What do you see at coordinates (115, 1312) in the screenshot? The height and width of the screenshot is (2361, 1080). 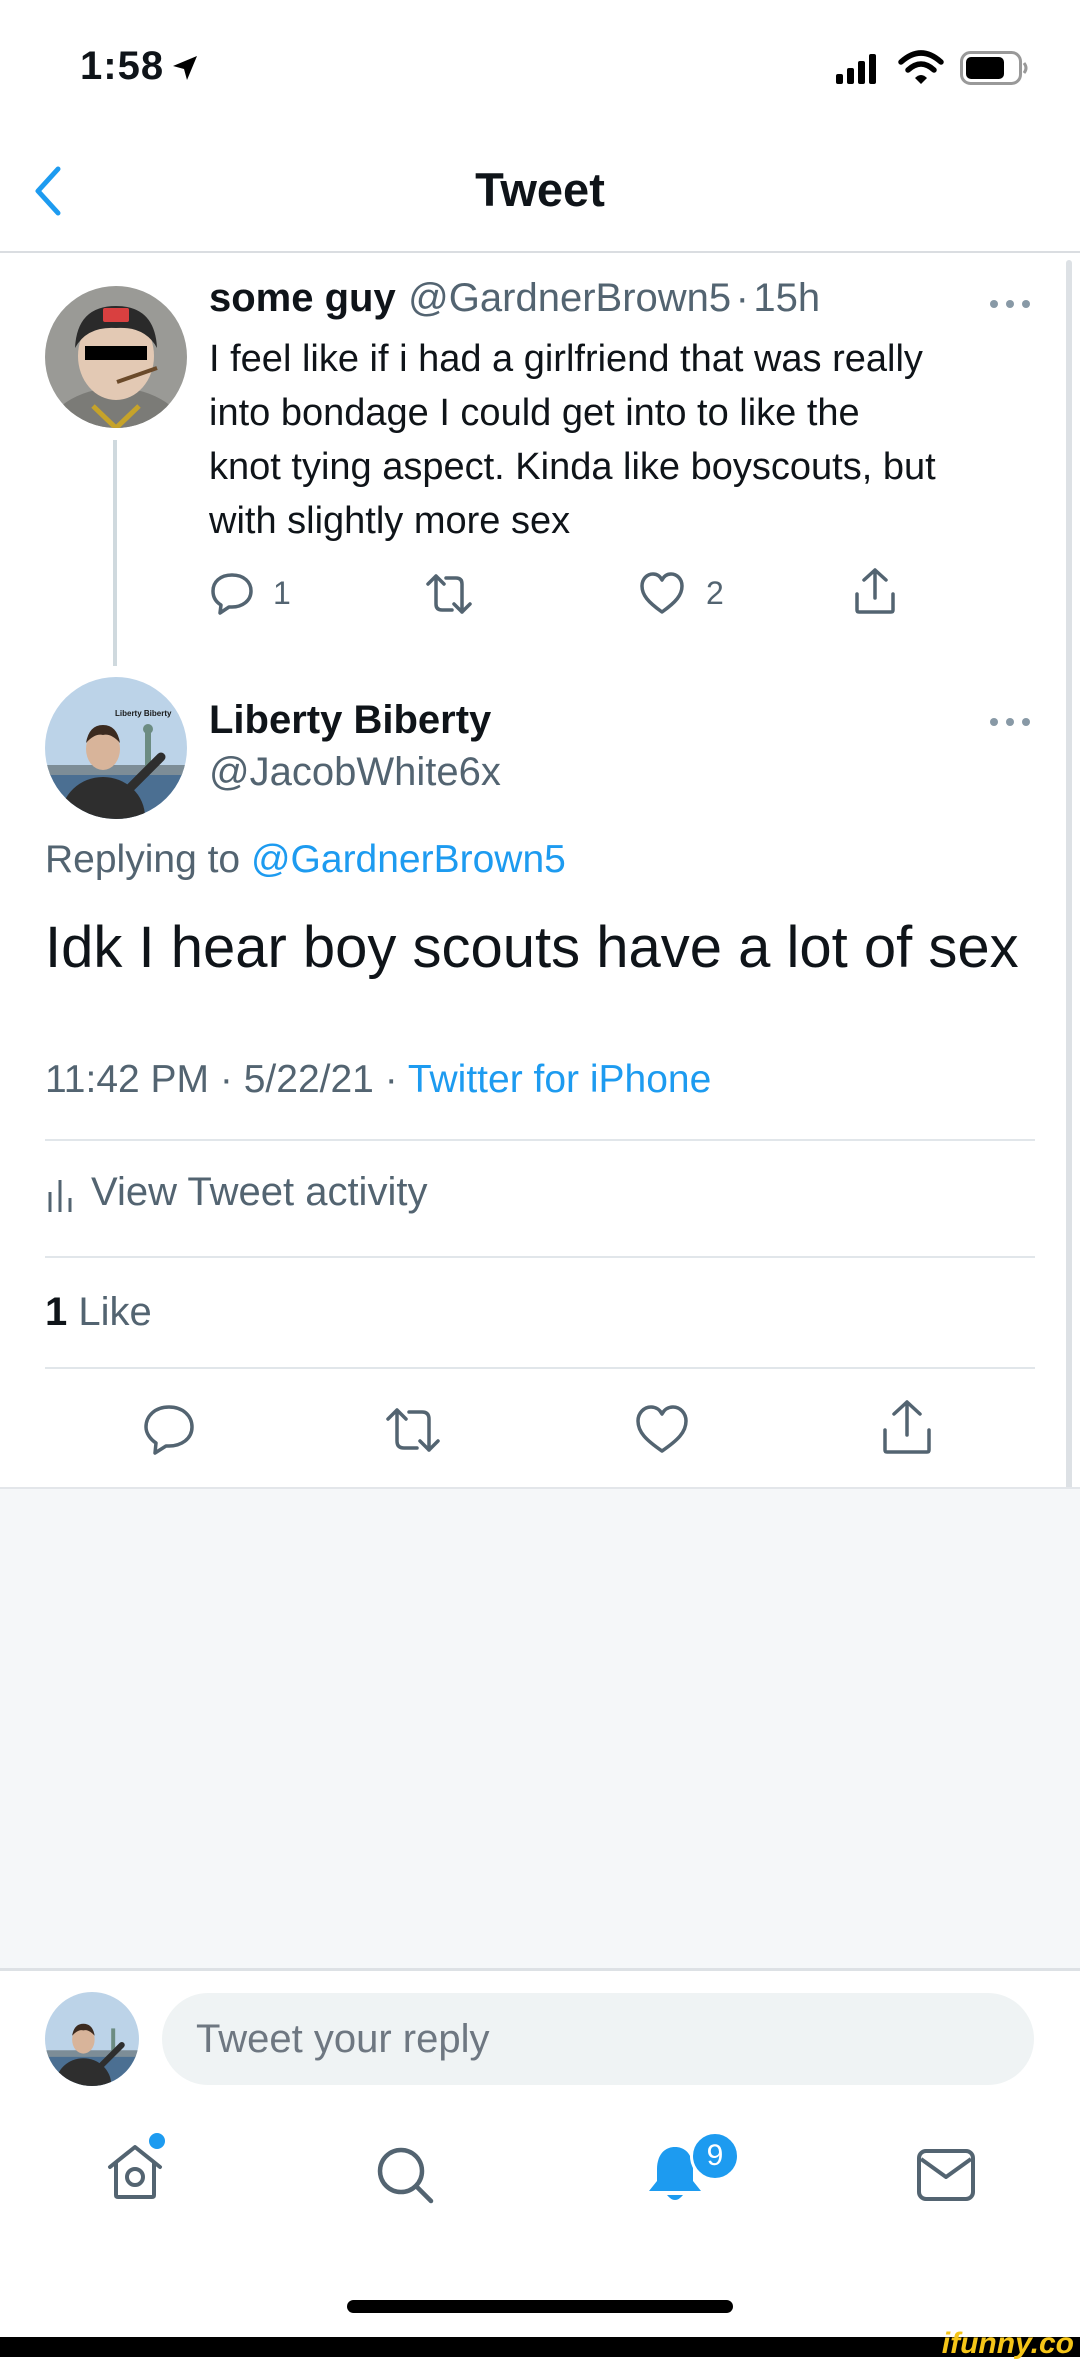 I see `likes-label: Like` at bounding box center [115, 1312].